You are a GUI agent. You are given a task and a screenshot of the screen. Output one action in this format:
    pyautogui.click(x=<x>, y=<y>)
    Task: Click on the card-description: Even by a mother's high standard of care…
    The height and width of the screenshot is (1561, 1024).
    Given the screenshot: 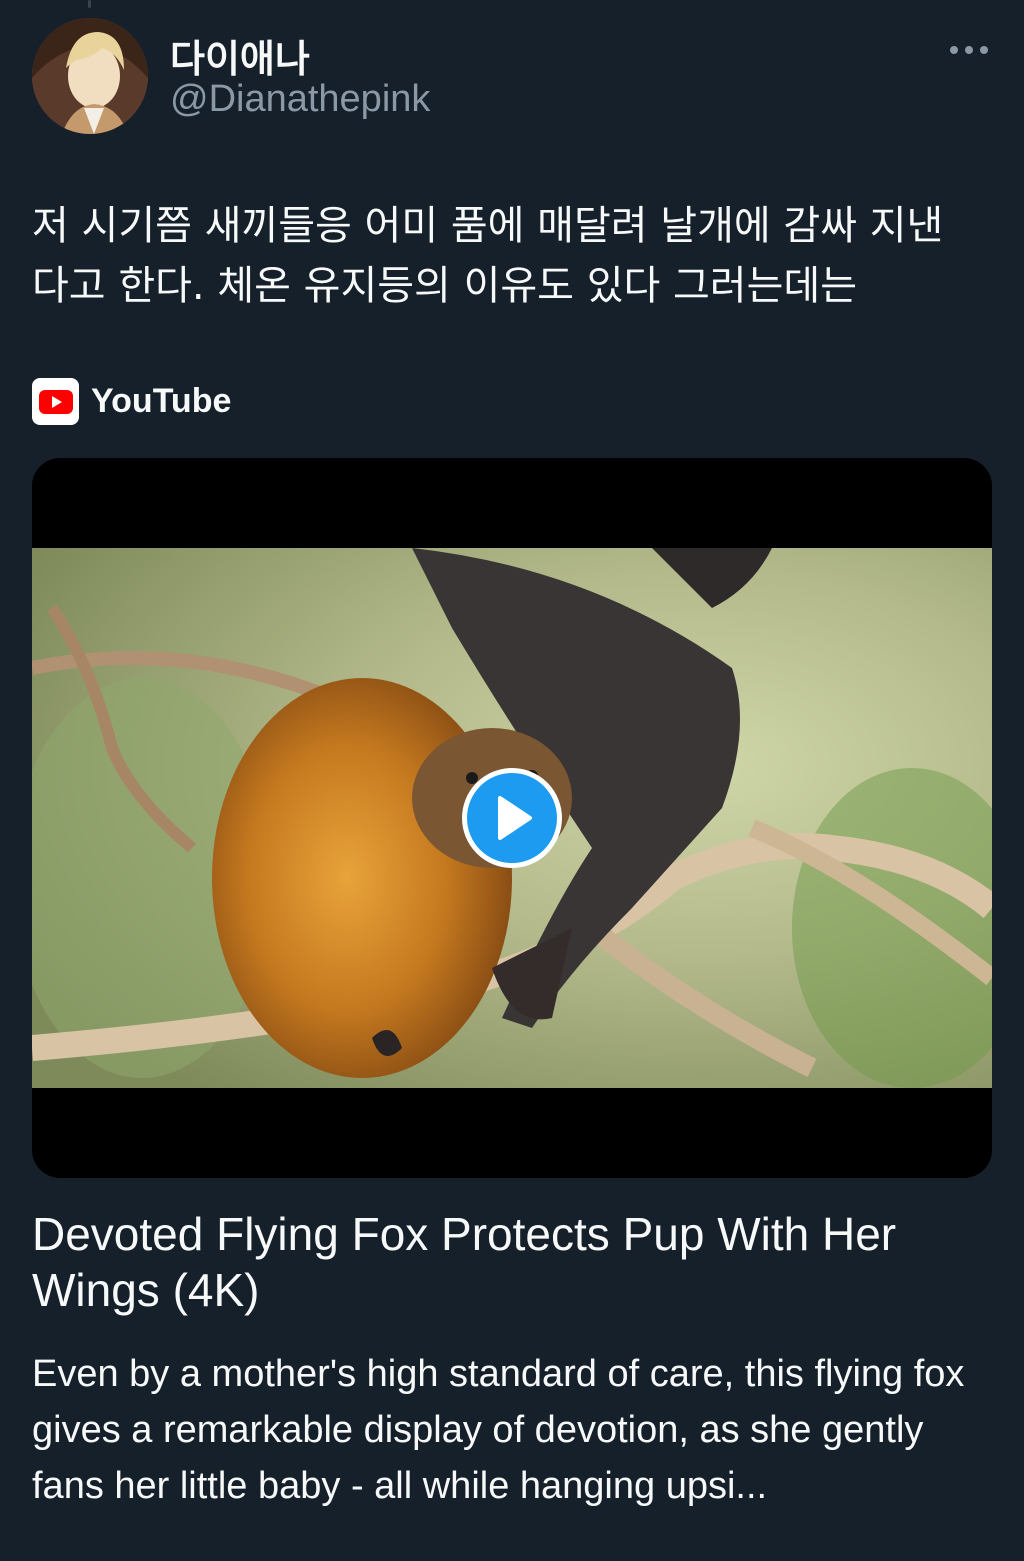 What is the action you would take?
    pyautogui.click(x=498, y=1430)
    